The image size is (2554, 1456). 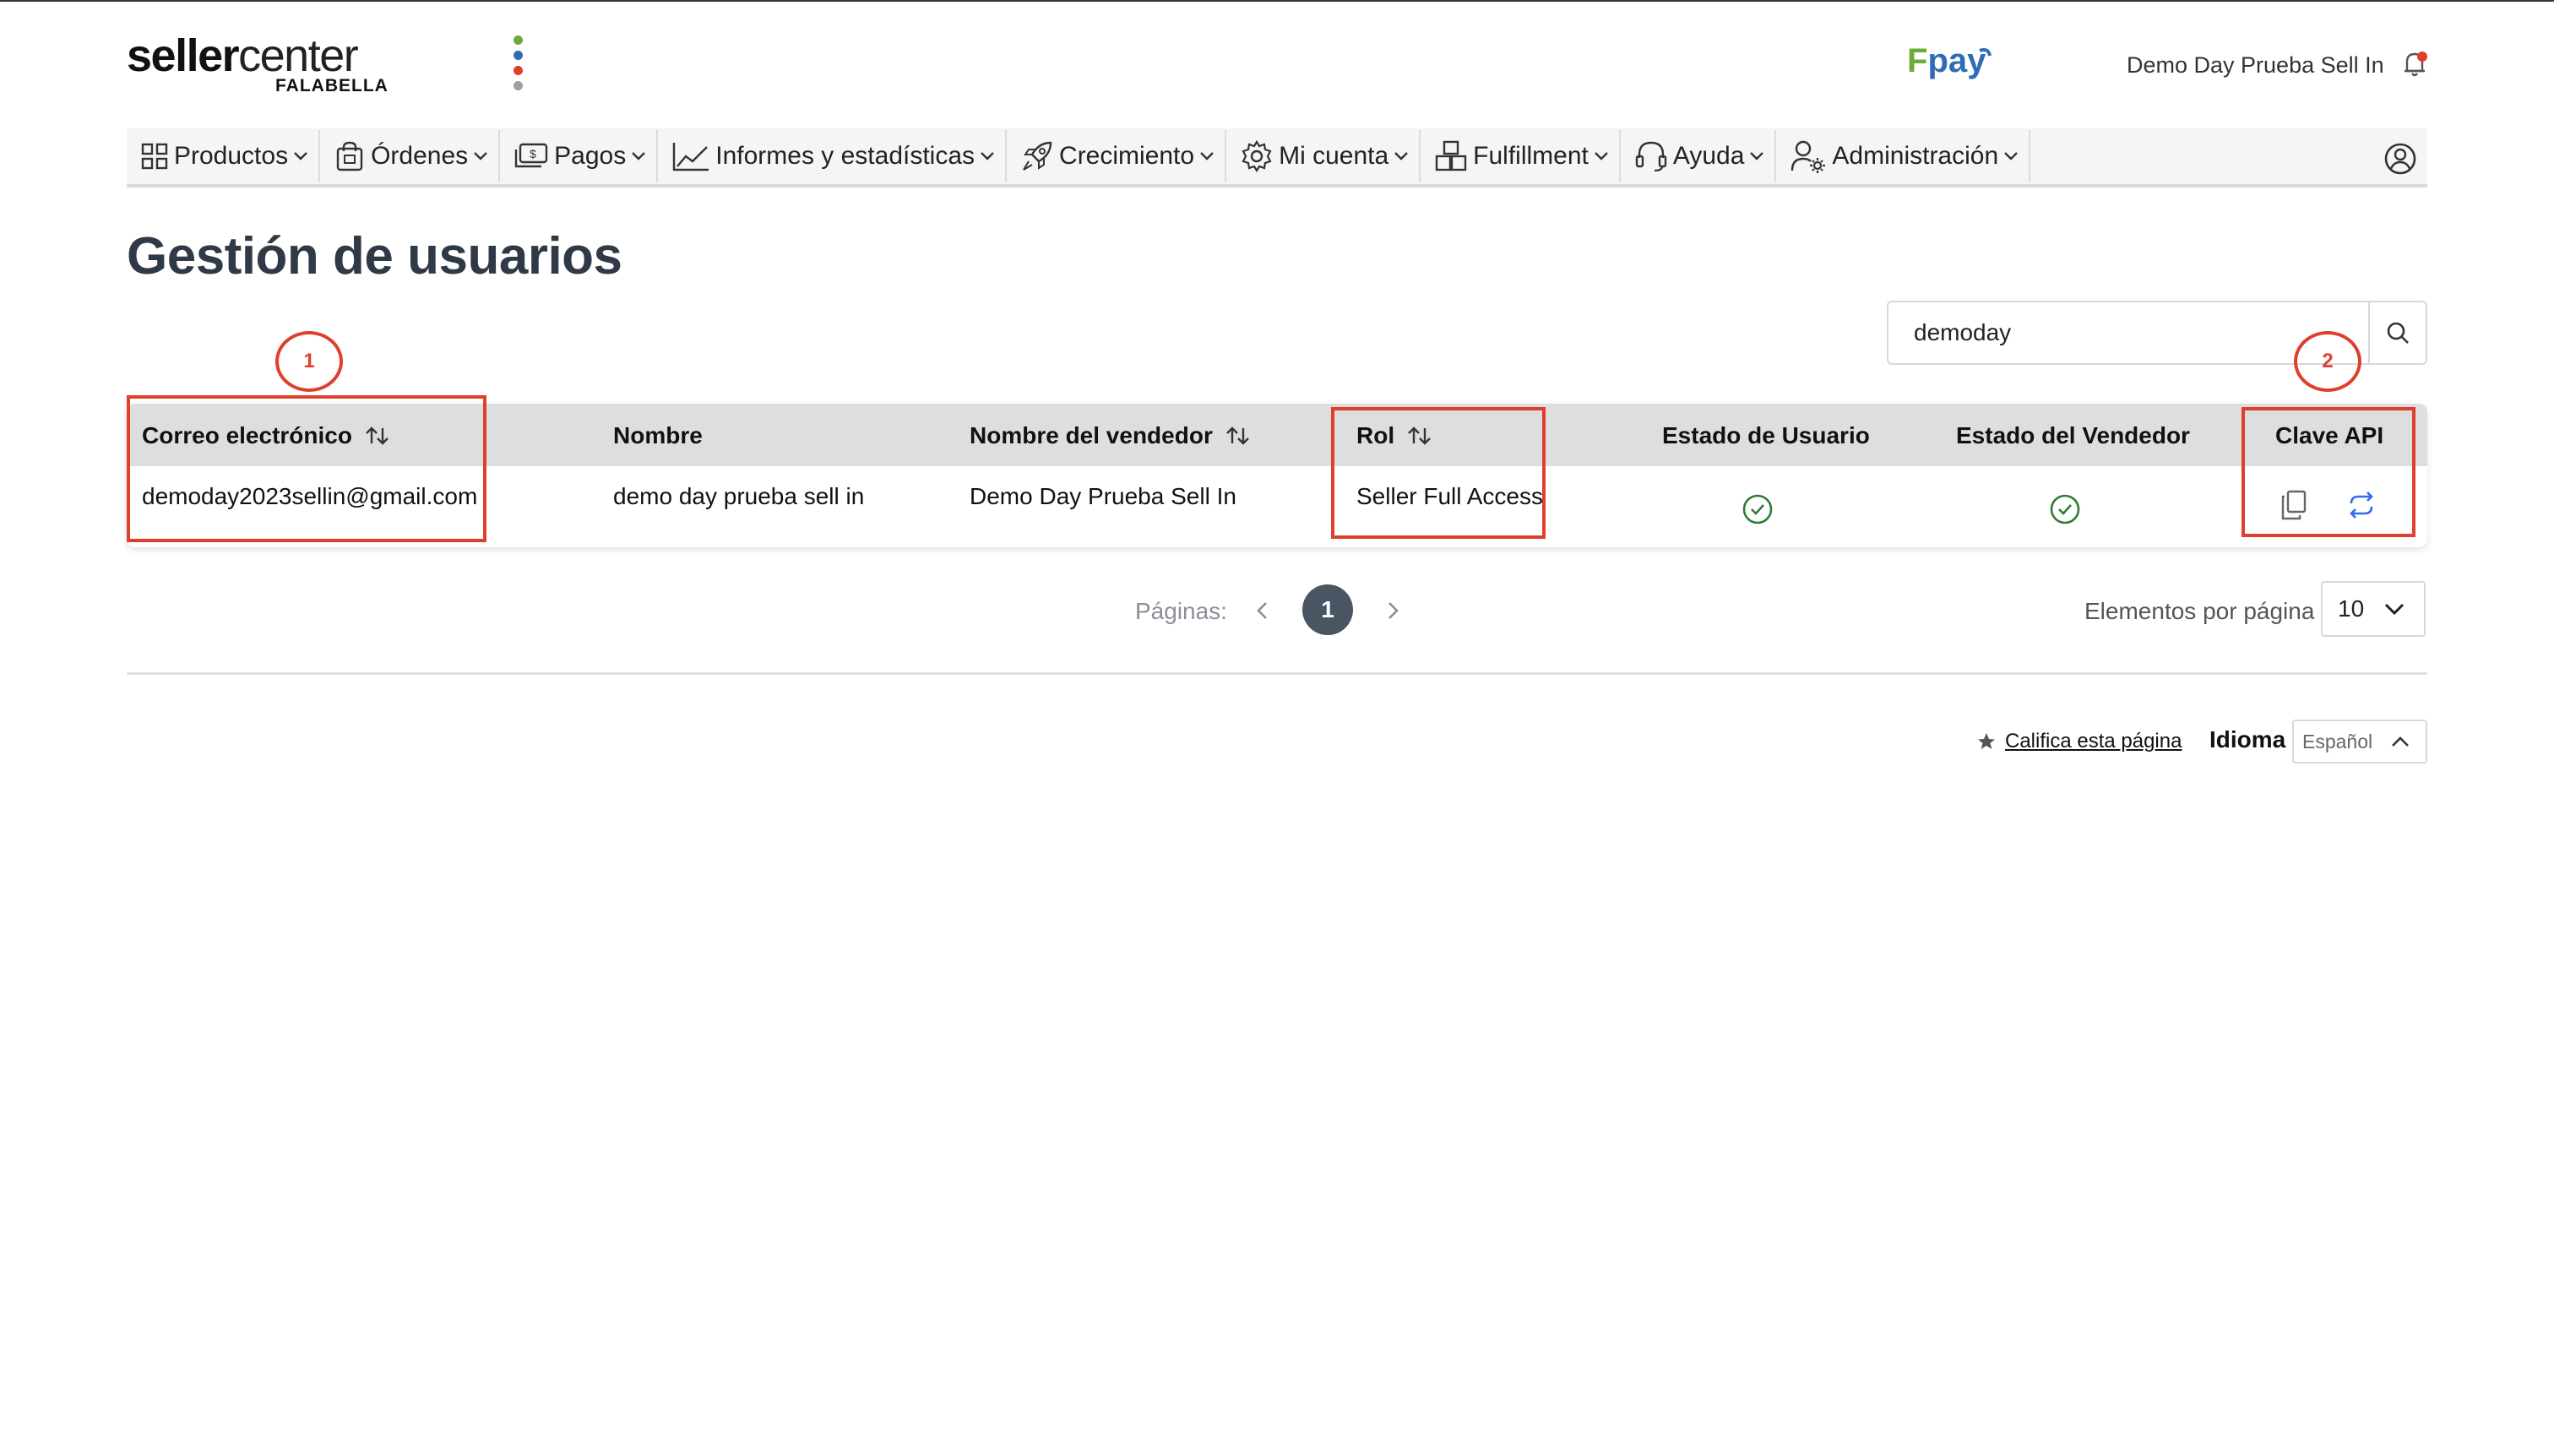 What do you see at coordinates (374, 256) in the screenshot?
I see `page-title: Gestión de usuarios` at bounding box center [374, 256].